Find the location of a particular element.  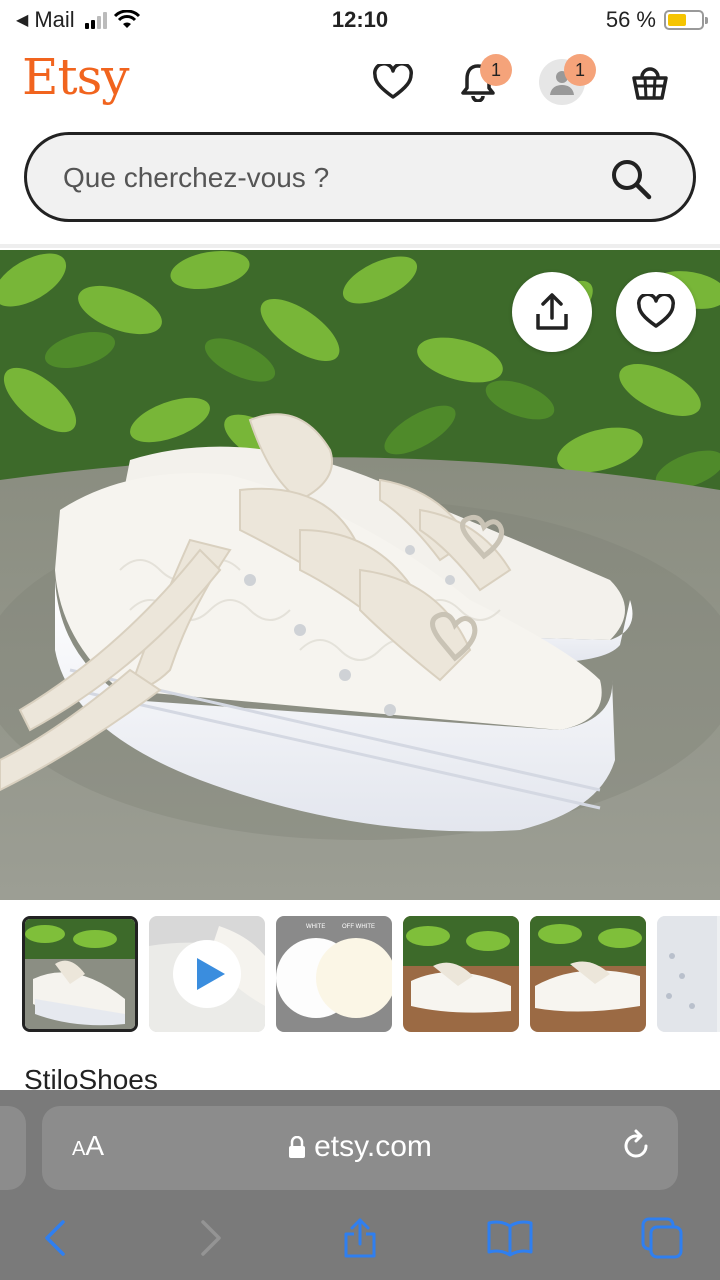

reload-button is located at coordinates (636, 1146).